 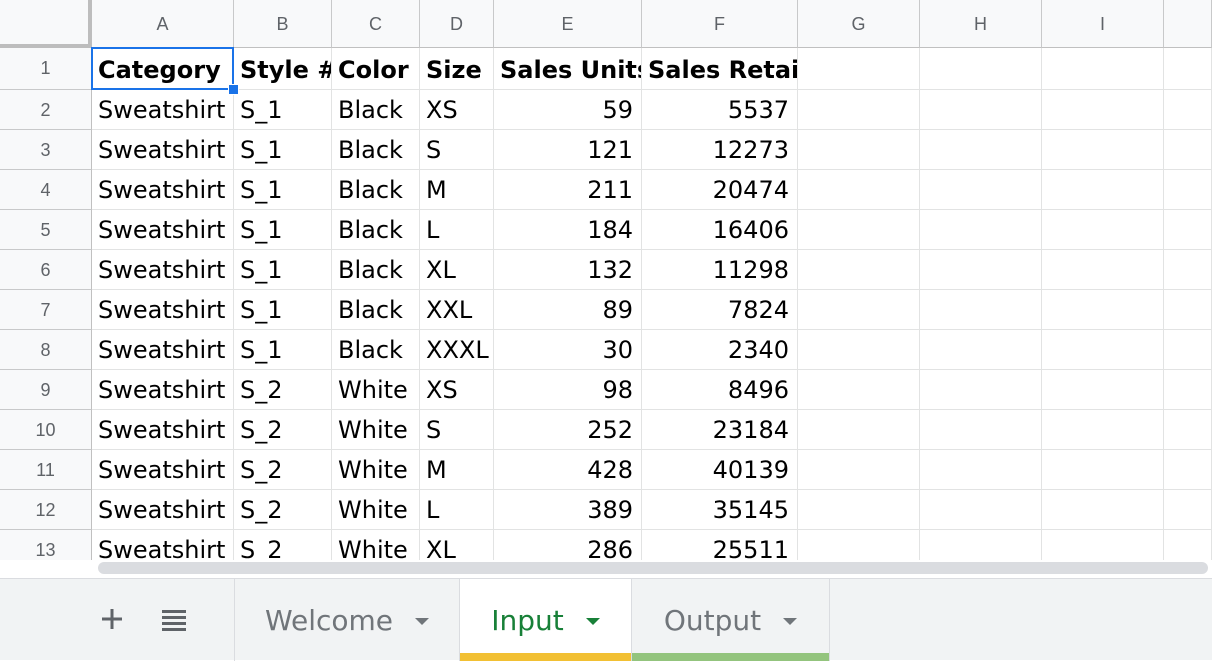 What do you see at coordinates (859, 310) in the screenshot?
I see `cell-G7` at bounding box center [859, 310].